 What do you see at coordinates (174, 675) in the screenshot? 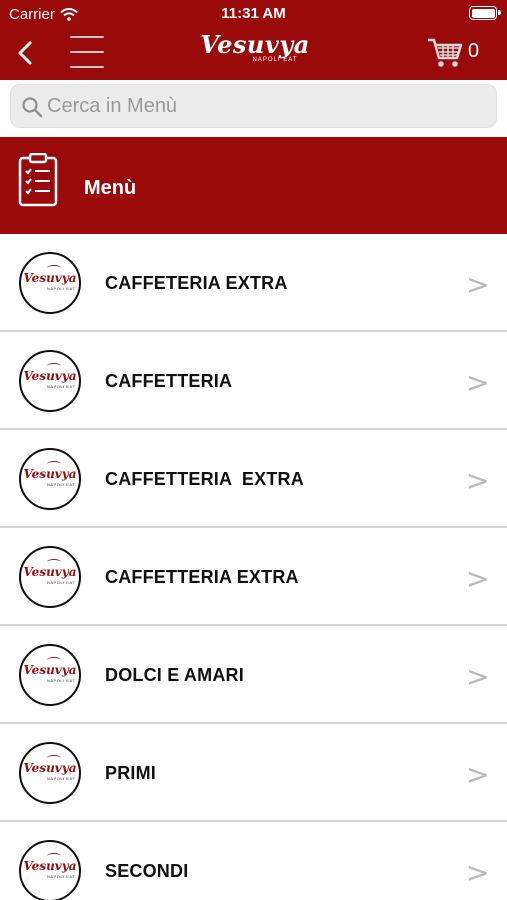
I see `category-label: DOLCI E AMARI` at bounding box center [174, 675].